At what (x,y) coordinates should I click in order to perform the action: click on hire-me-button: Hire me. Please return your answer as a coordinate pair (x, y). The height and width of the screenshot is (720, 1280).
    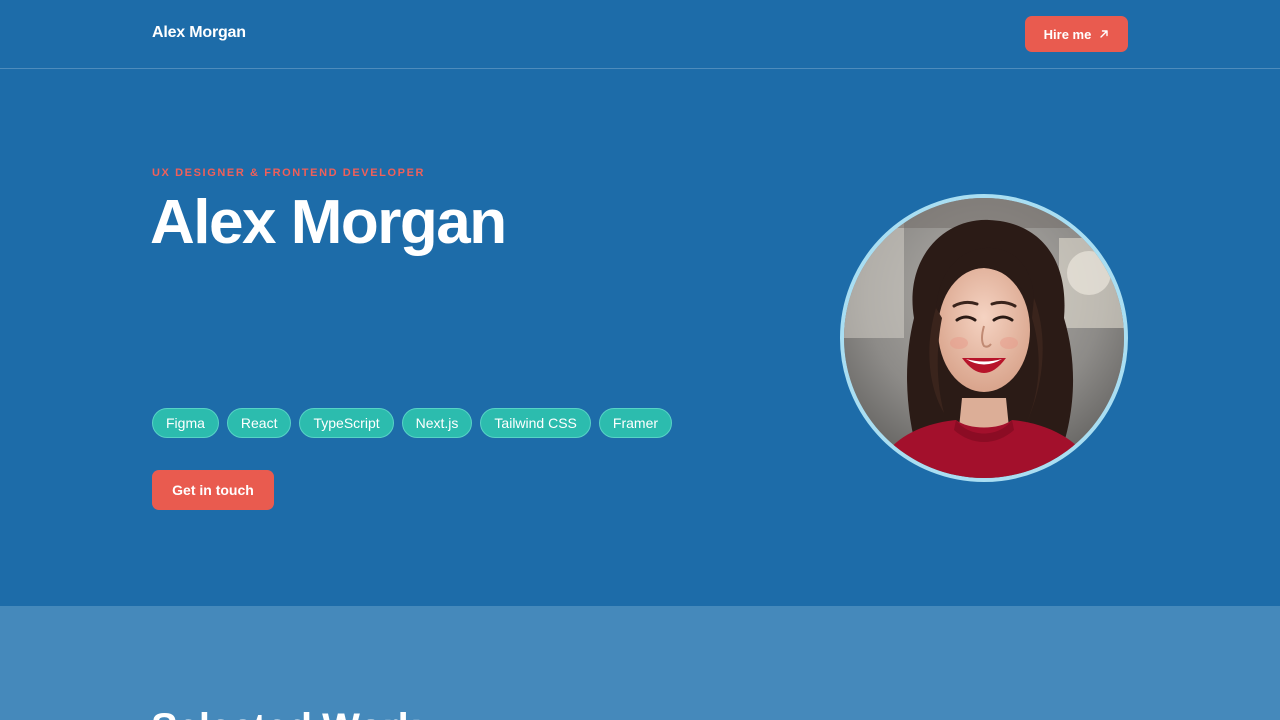
    Looking at the image, I should click on (1076, 34).